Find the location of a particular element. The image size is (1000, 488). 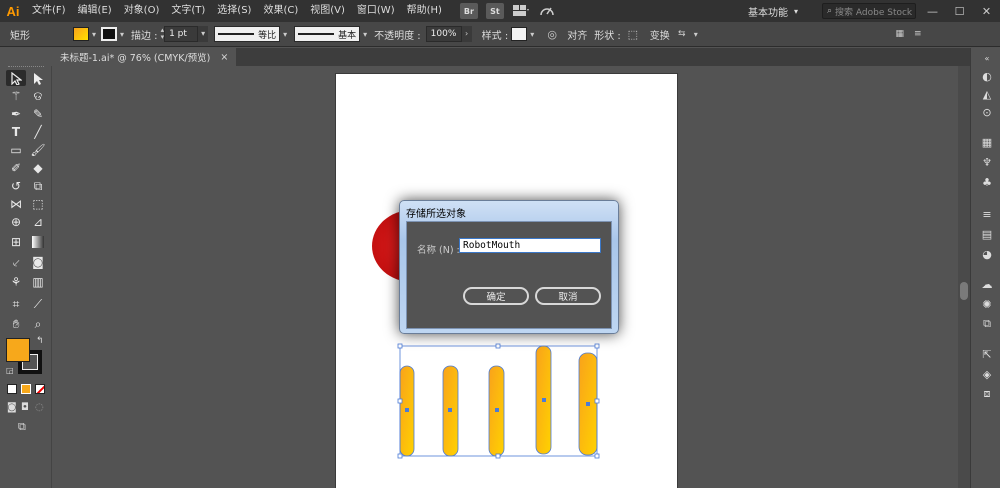

line-icon: ╱ is located at coordinates (38, 132).